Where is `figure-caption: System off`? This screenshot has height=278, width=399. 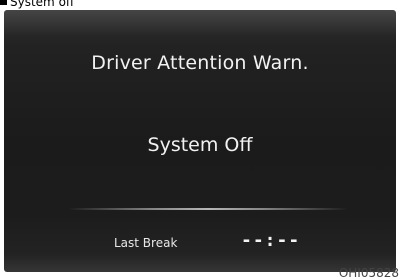
figure-caption: System off is located at coordinates (37, 4).